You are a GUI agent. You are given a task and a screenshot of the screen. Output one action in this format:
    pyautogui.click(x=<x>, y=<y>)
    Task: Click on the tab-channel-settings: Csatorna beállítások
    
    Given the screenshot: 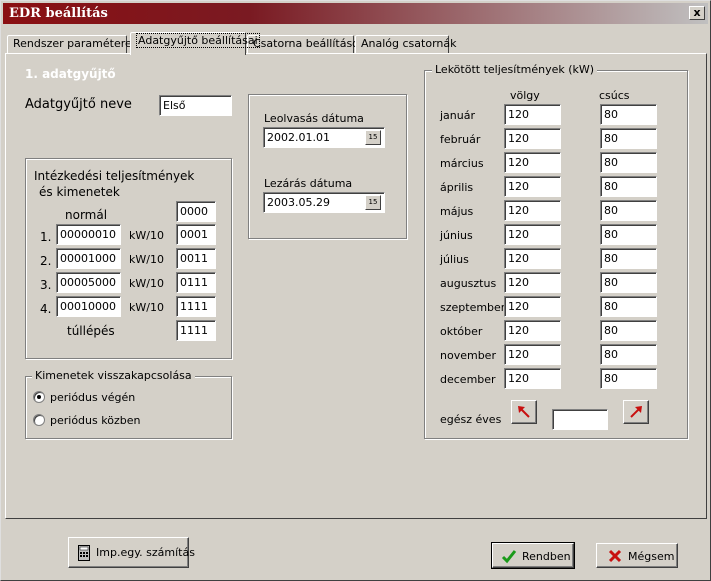 What is the action you would take?
    pyautogui.click(x=306, y=44)
    